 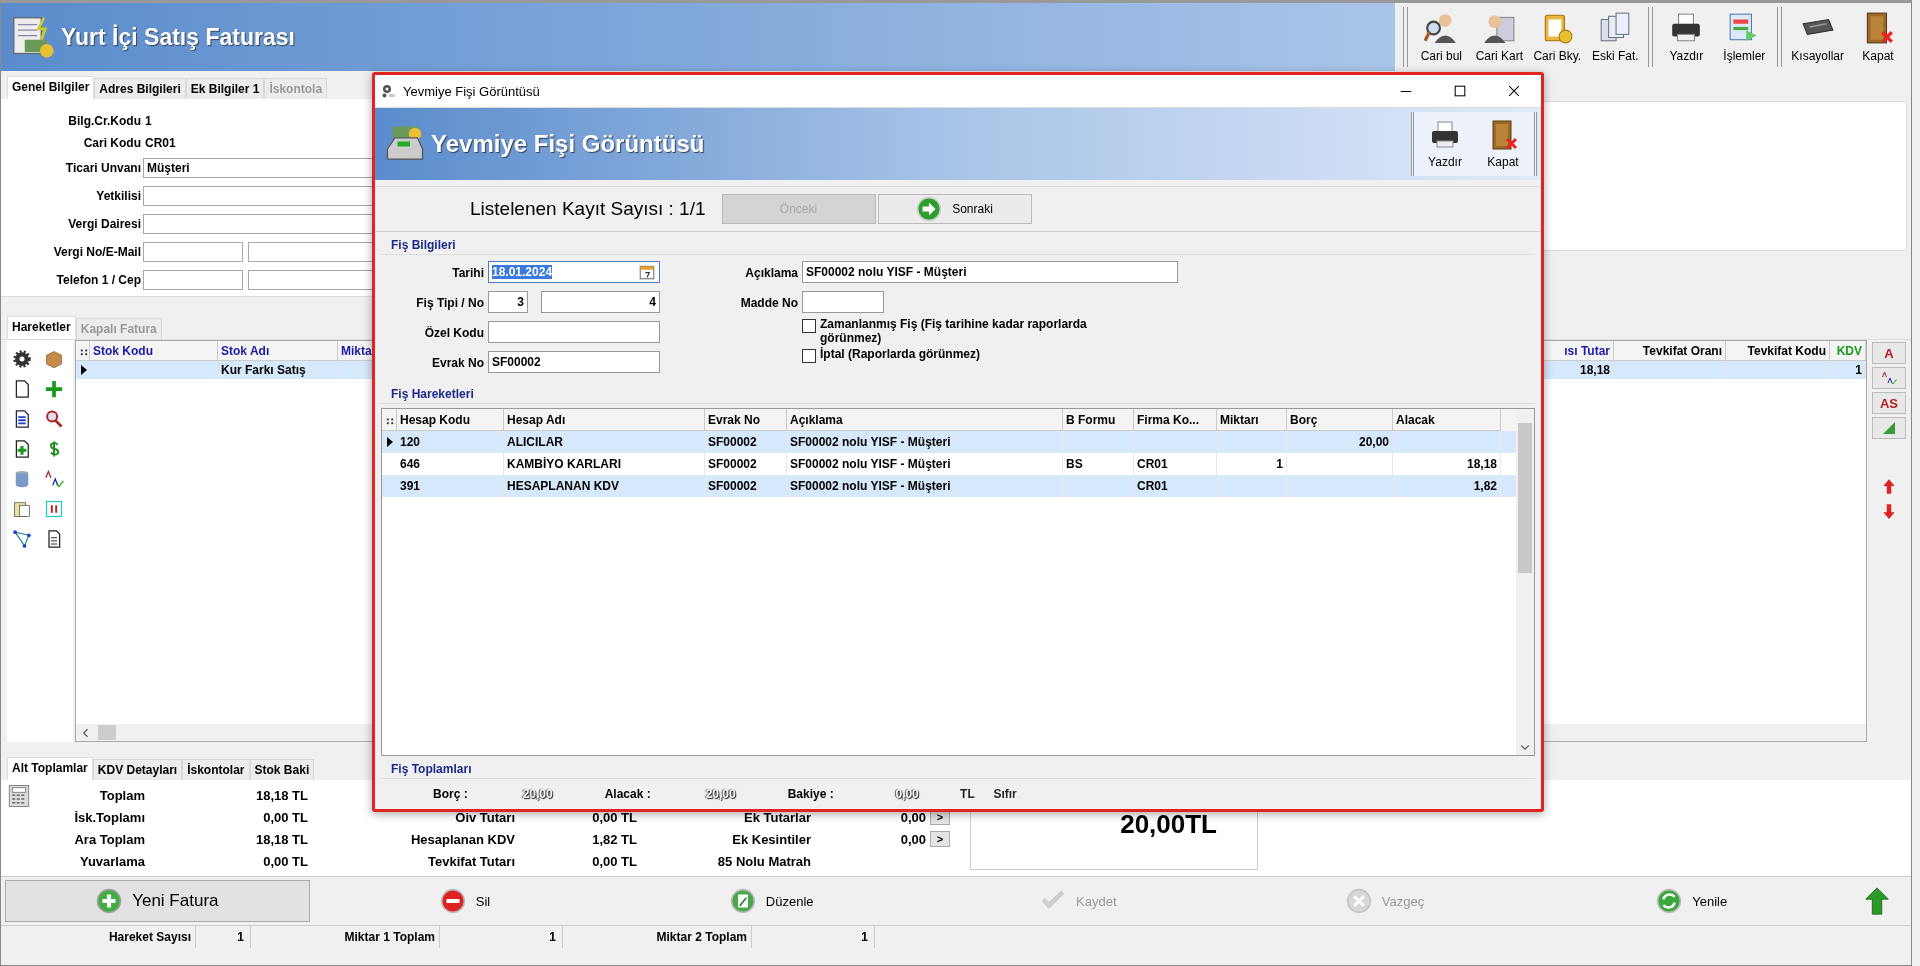 What do you see at coordinates (614, 817) in the screenshot?
I see `total-value: 0,00 TL` at bounding box center [614, 817].